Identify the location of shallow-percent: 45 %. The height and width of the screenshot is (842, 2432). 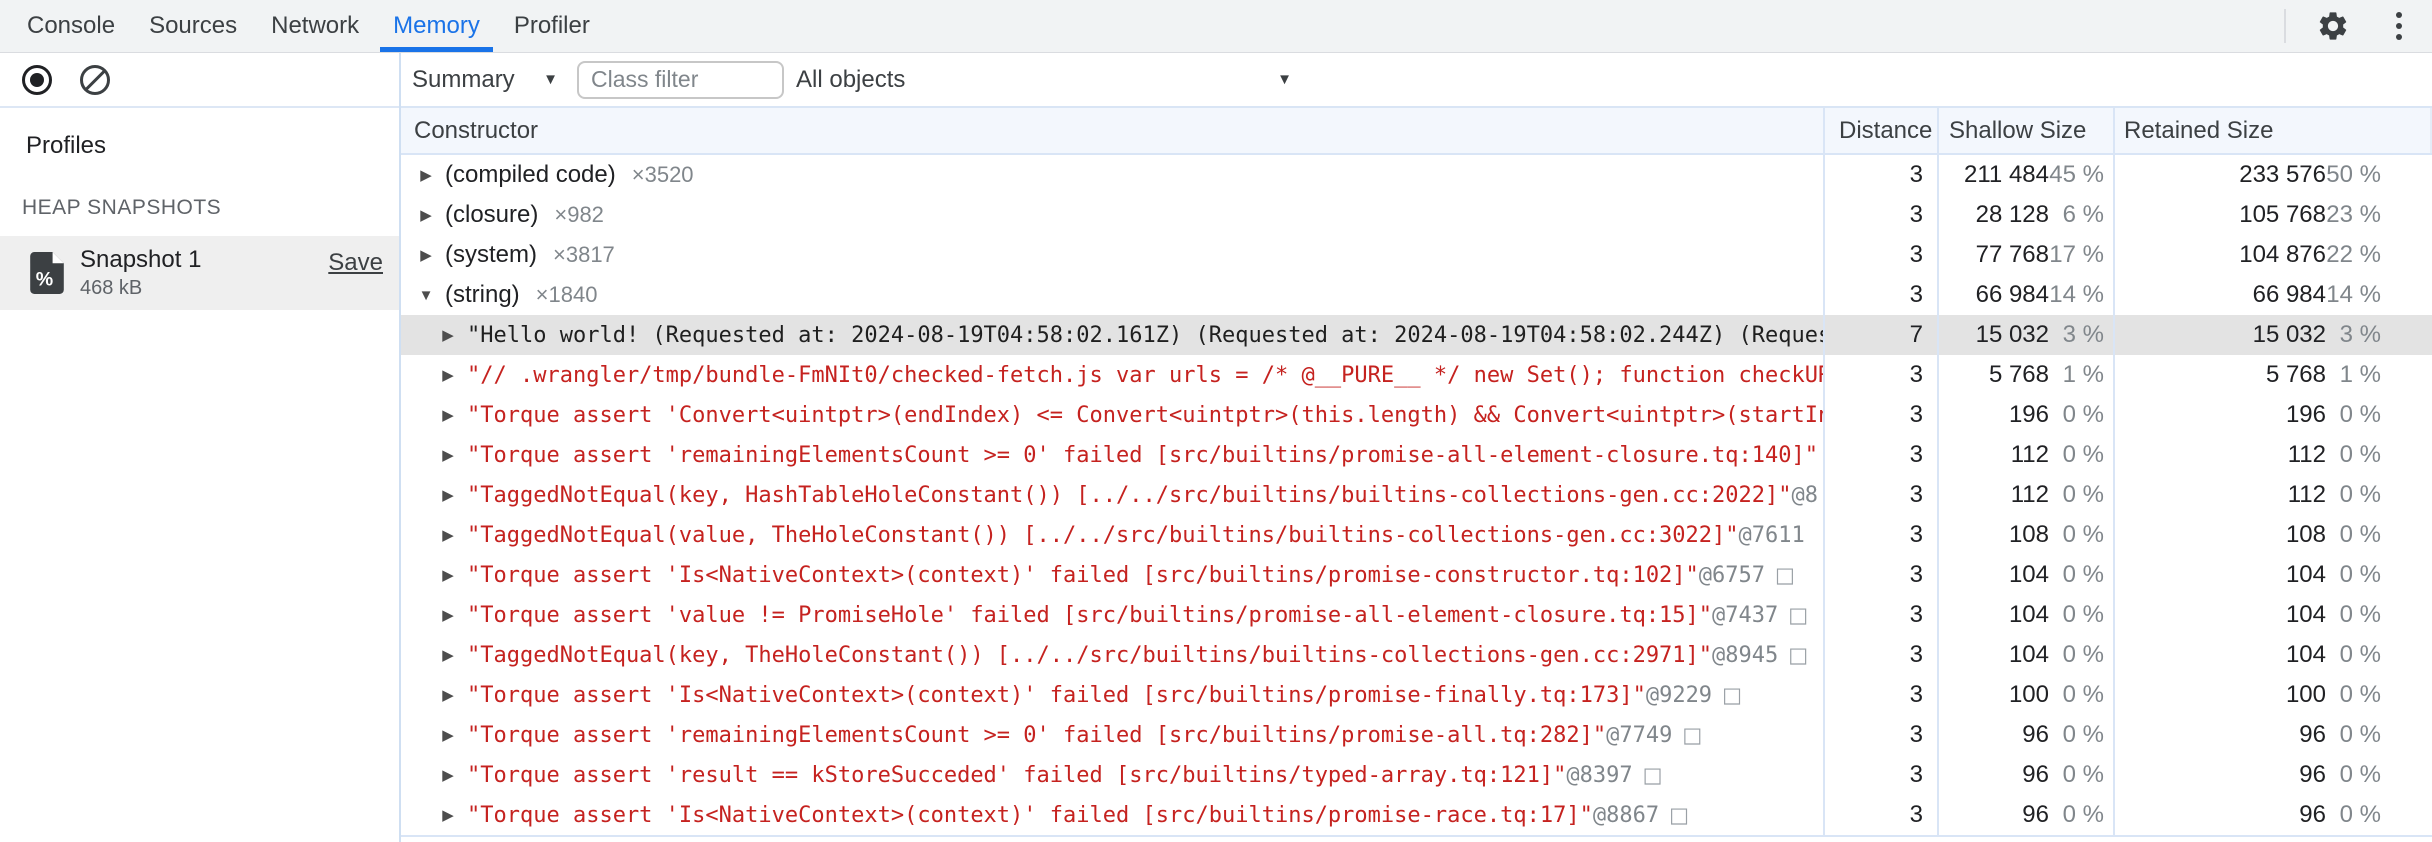
(2076, 174).